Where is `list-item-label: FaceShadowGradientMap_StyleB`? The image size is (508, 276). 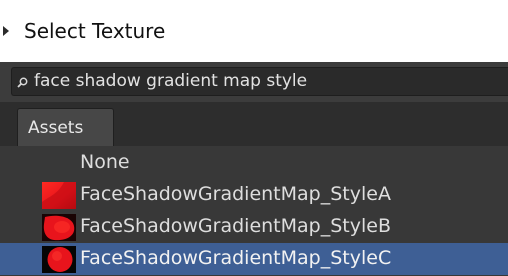
list-item-label: FaceShadowGradientMap_StyleB is located at coordinates (235, 226).